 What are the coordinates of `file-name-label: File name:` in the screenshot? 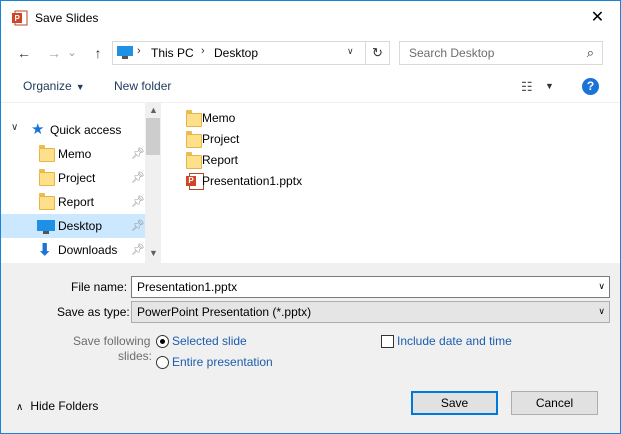 It's located at (99, 287).